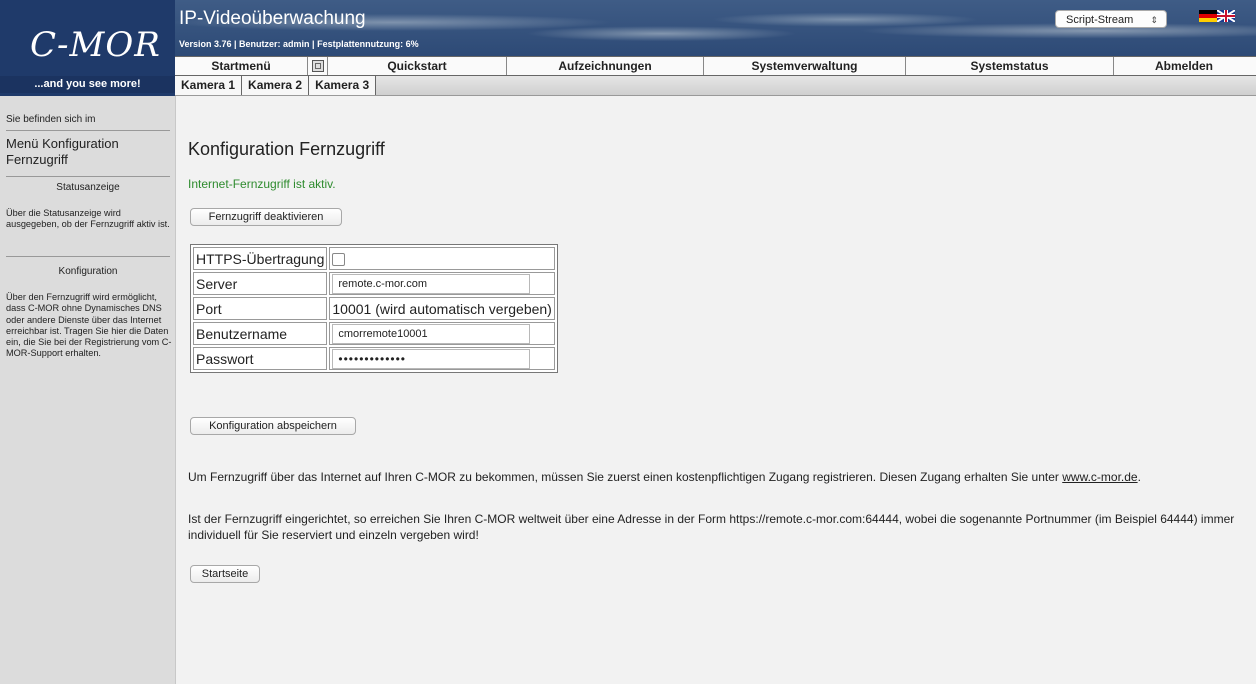 The image size is (1256, 684). What do you see at coordinates (1154, 20) in the screenshot?
I see `select-arrows-icon: ⇕` at bounding box center [1154, 20].